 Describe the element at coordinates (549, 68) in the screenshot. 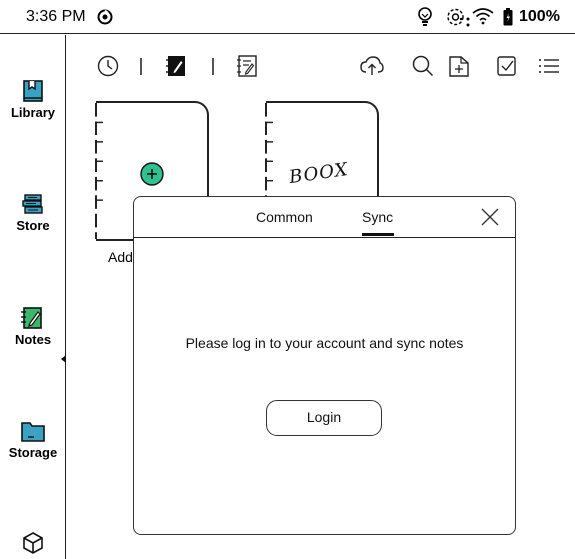

I see `view-list-icon` at that location.